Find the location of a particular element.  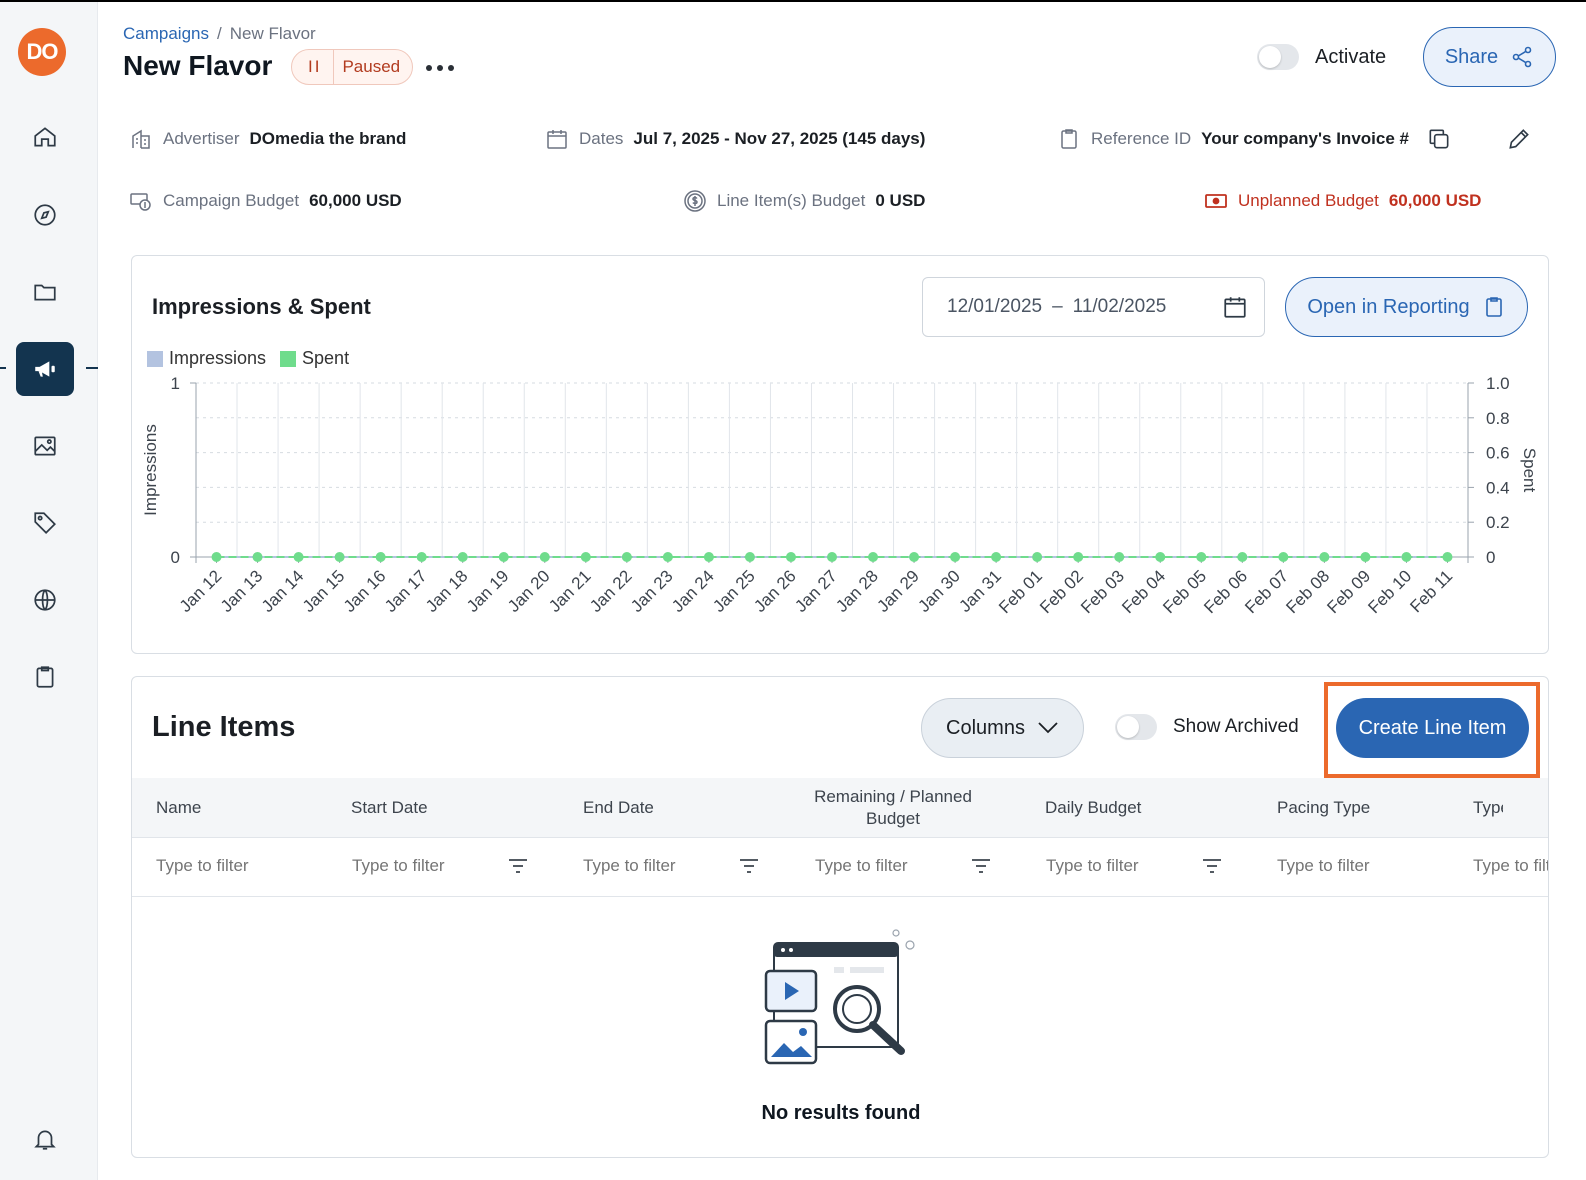

x-tick-label: Feb 07 is located at coordinates (1266, 591).